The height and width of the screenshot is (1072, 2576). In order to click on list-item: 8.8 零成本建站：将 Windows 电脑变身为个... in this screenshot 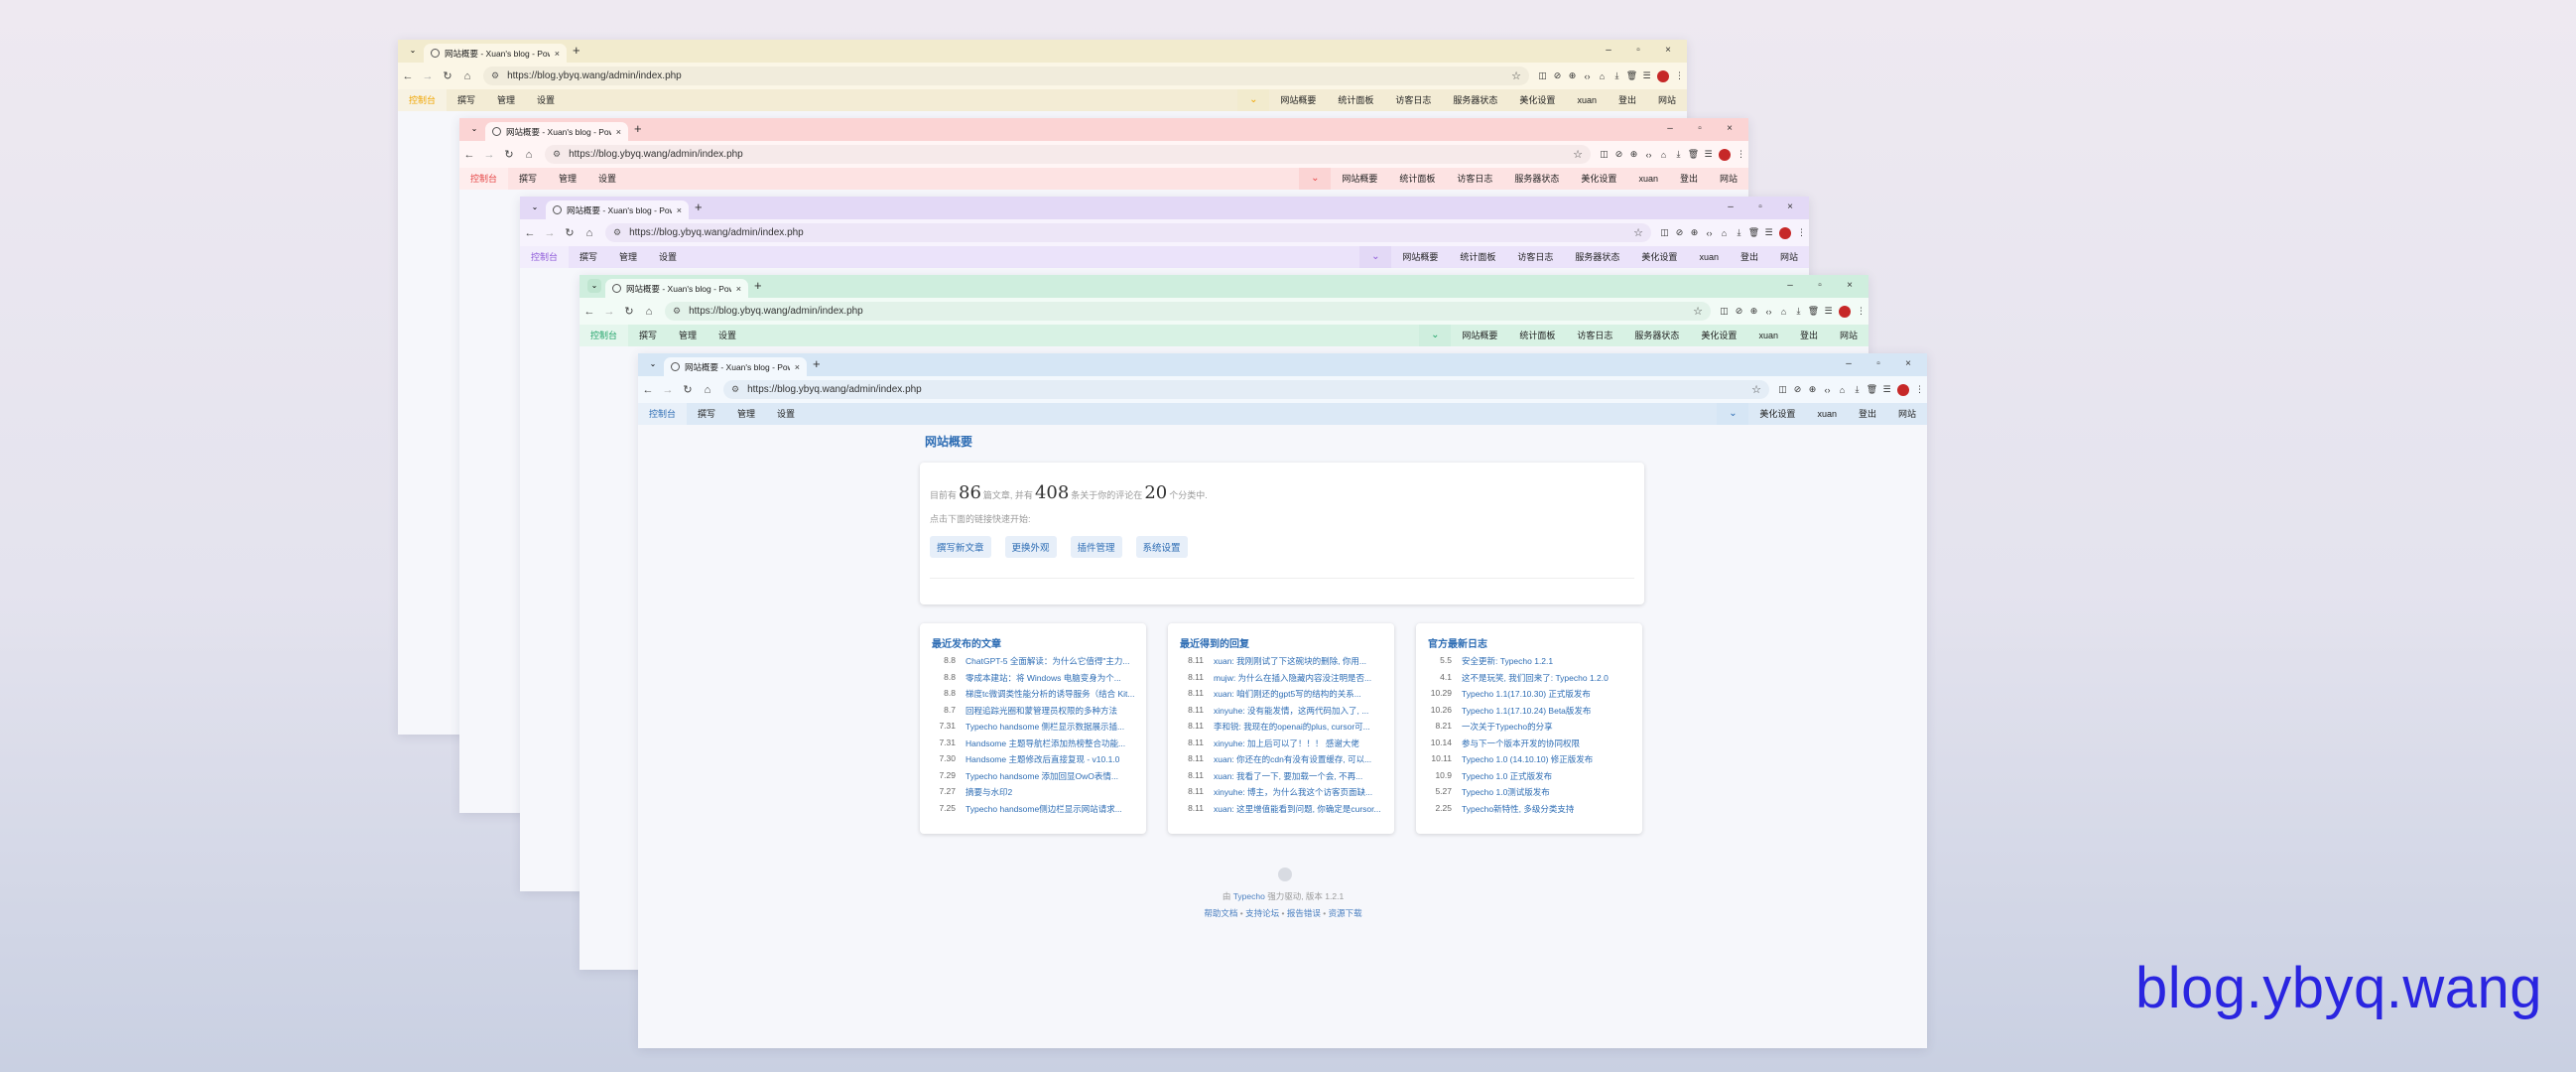, I will do `click(1034, 680)`.